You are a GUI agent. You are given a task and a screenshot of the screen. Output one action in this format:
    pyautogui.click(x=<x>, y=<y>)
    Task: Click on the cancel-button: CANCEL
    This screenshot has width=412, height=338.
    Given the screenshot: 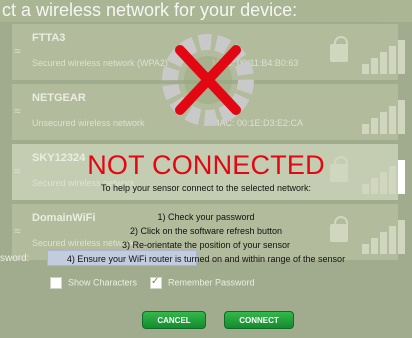 What is the action you would take?
    pyautogui.click(x=174, y=320)
    